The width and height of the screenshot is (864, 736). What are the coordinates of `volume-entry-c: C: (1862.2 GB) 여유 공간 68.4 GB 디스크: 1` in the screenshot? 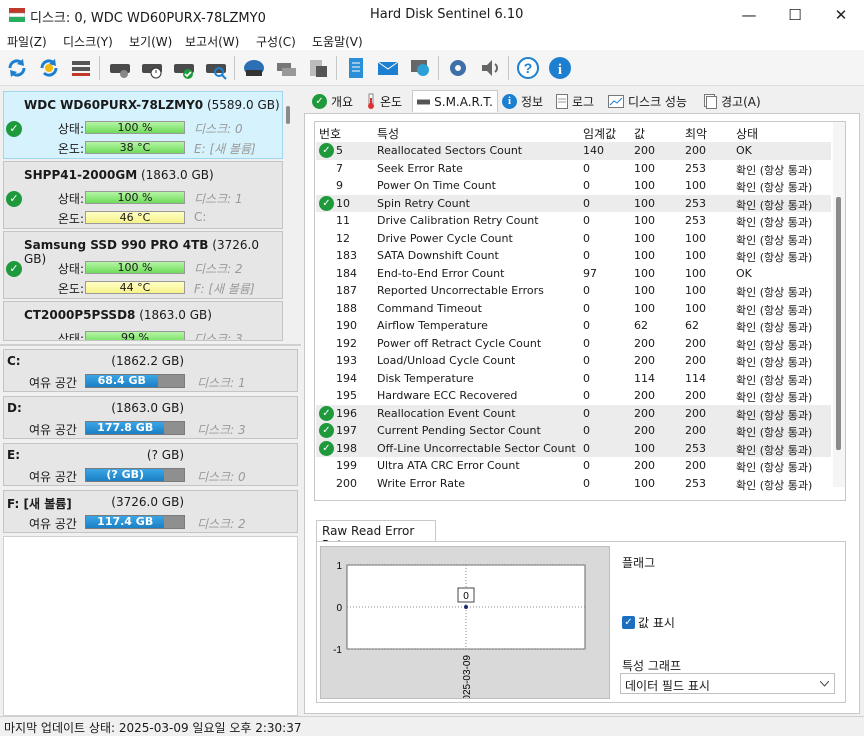 It's located at (150, 370).